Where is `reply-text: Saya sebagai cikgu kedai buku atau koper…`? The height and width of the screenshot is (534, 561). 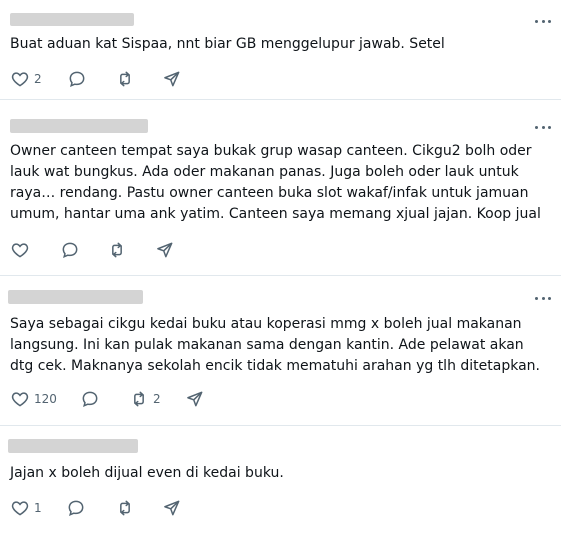 reply-text: Saya sebagai cikgu kedai buku atau koper… is located at coordinates (275, 345).